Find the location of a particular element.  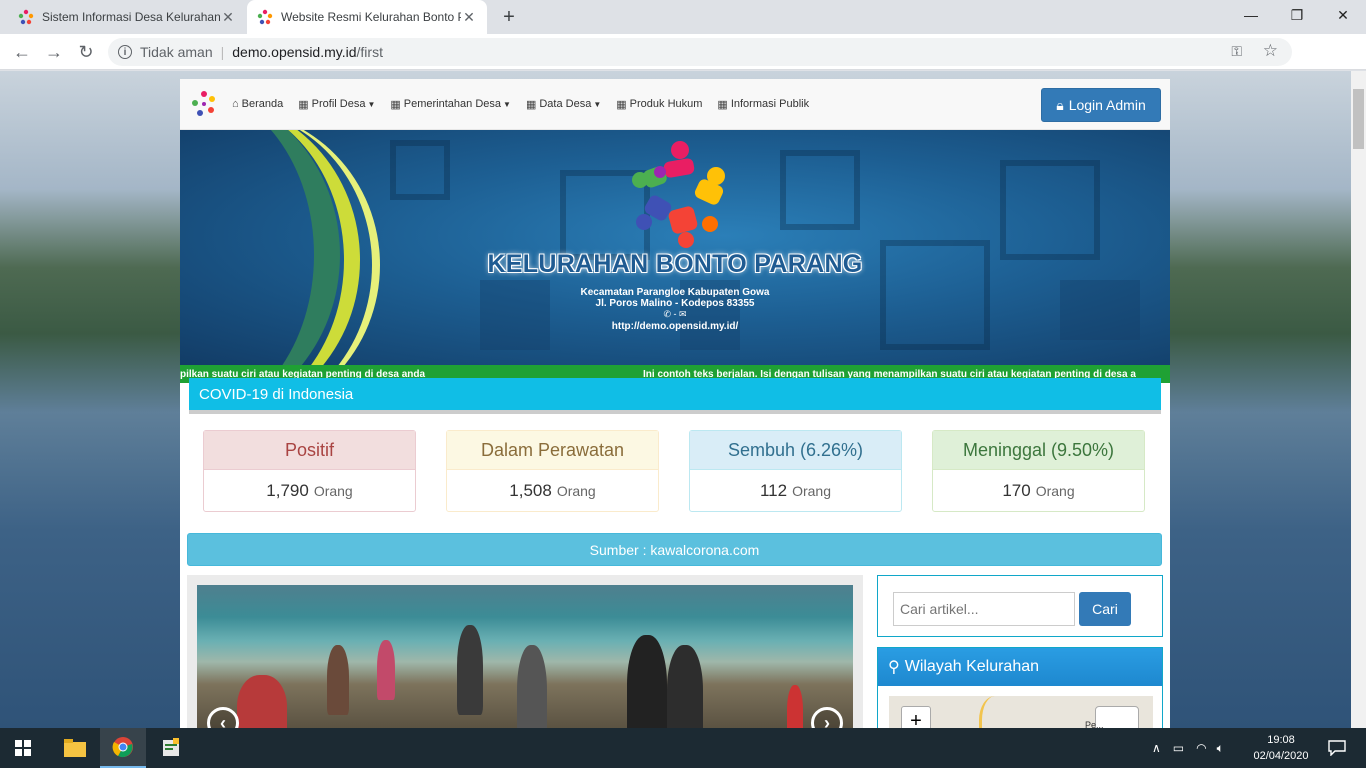

clock-time: 19:08 is located at coordinates (1281, 740).